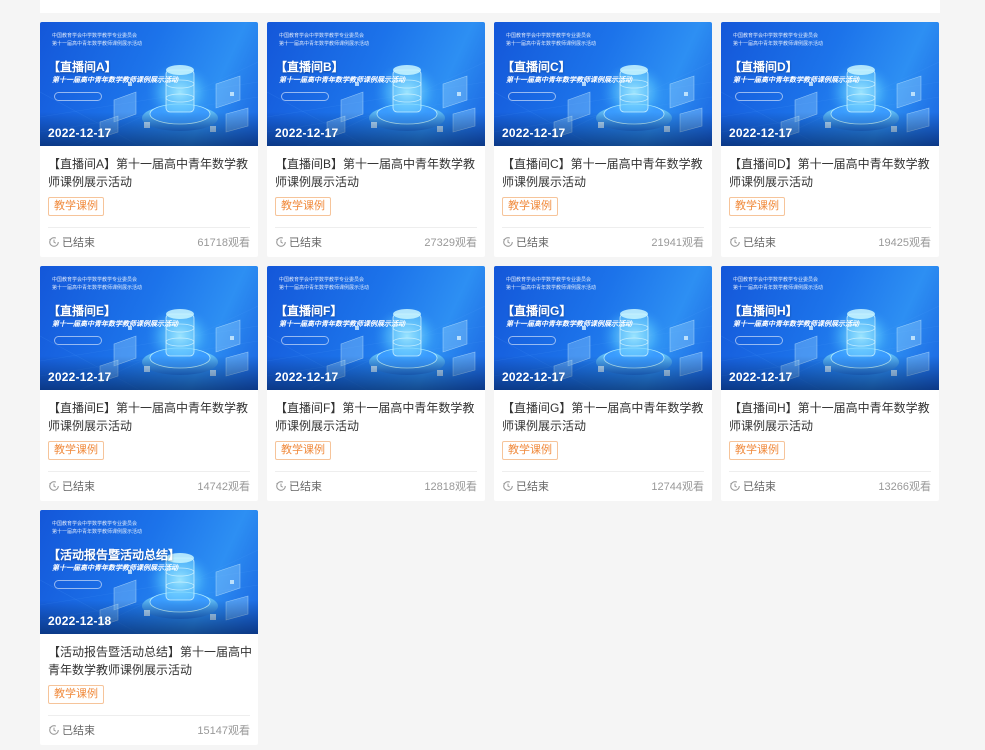 This screenshot has width=985, height=750. I want to click on card-footer: 已结束 15147观看, so click(149, 730).